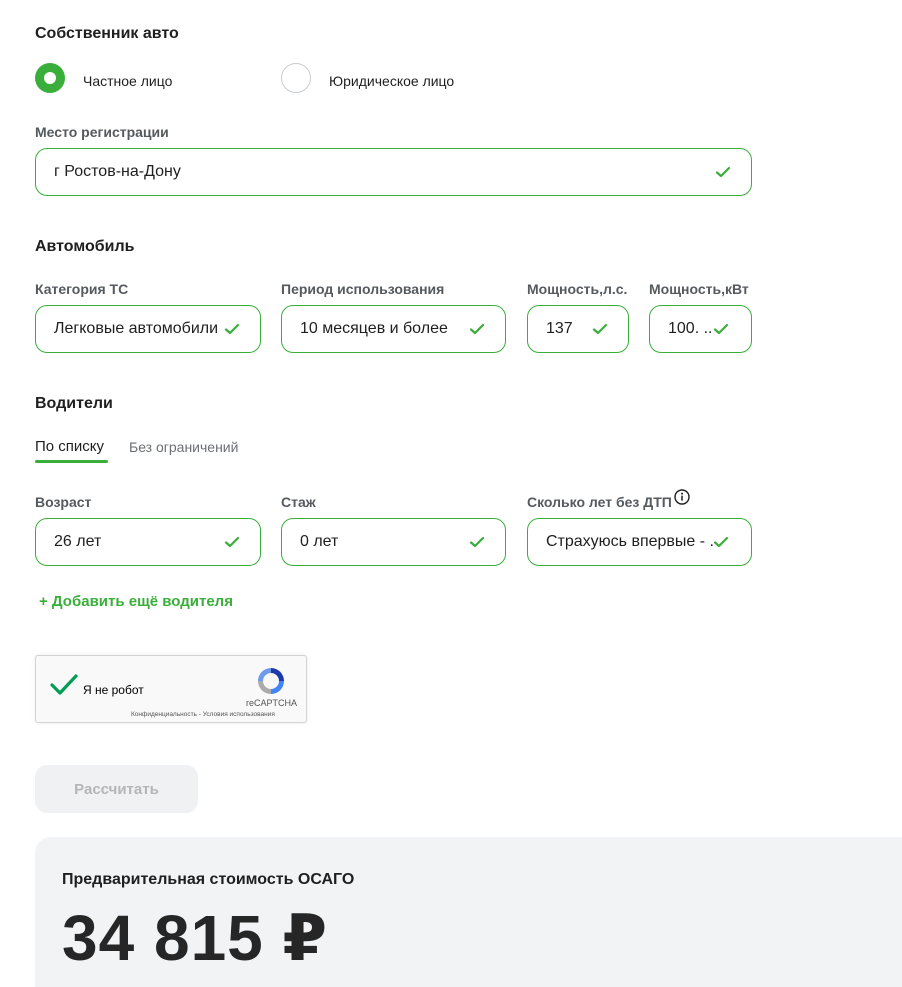 Image resolution: width=902 pixels, height=987 pixels. I want to click on category-label: Категория ТС, so click(82, 289).